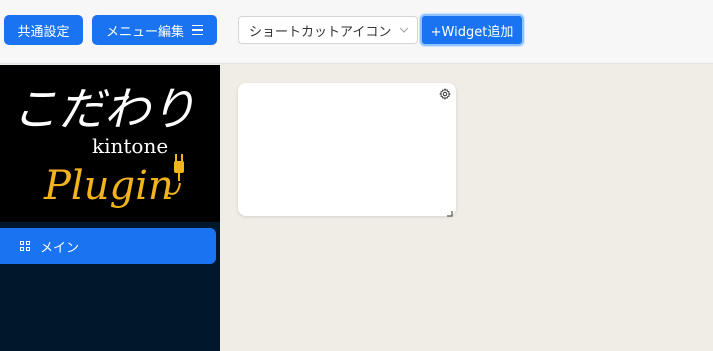 Image resolution: width=713 pixels, height=351 pixels. Describe the element at coordinates (449, 211) in the screenshot. I see `resize-handle-icon` at that location.